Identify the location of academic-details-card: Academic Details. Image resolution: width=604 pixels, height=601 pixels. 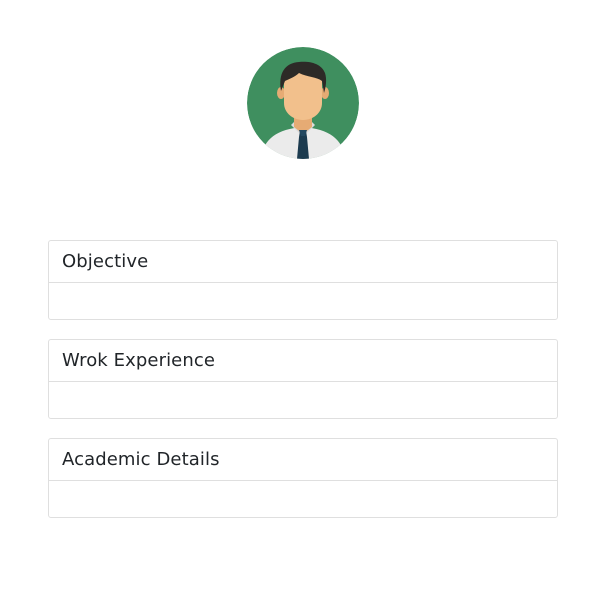
(303, 478).